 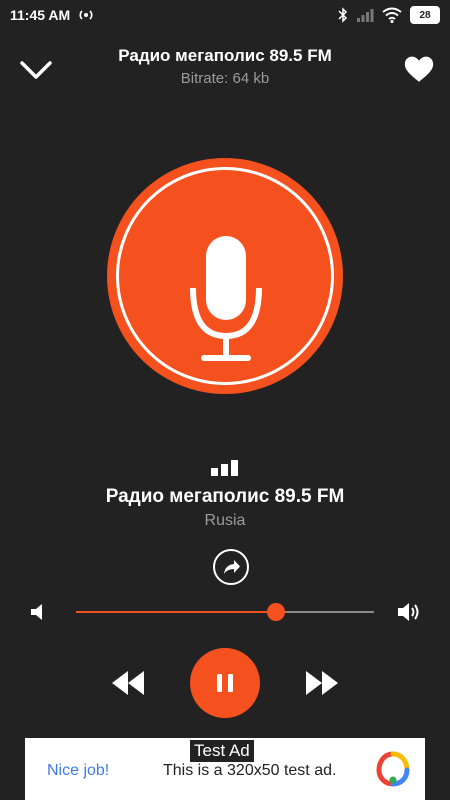 What do you see at coordinates (224, 468) in the screenshot?
I see `signal-strength-icon` at bounding box center [224, 468].